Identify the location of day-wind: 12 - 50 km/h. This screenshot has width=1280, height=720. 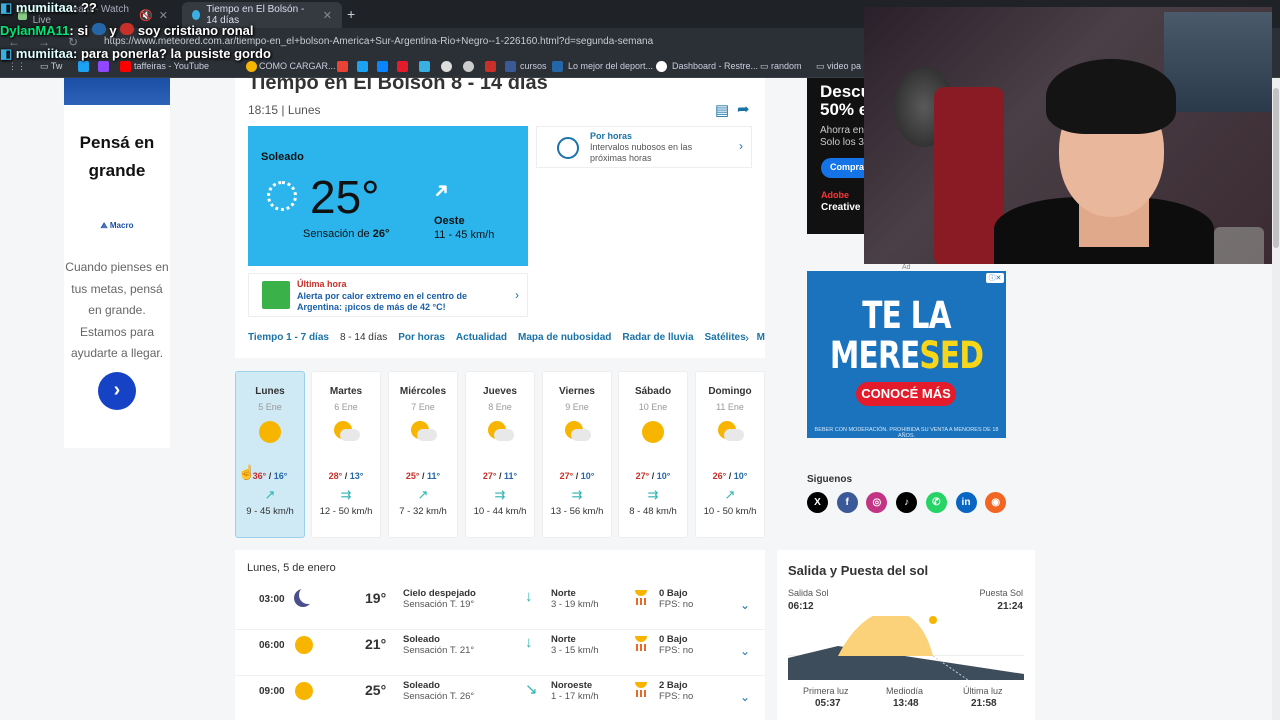
(346, 511).